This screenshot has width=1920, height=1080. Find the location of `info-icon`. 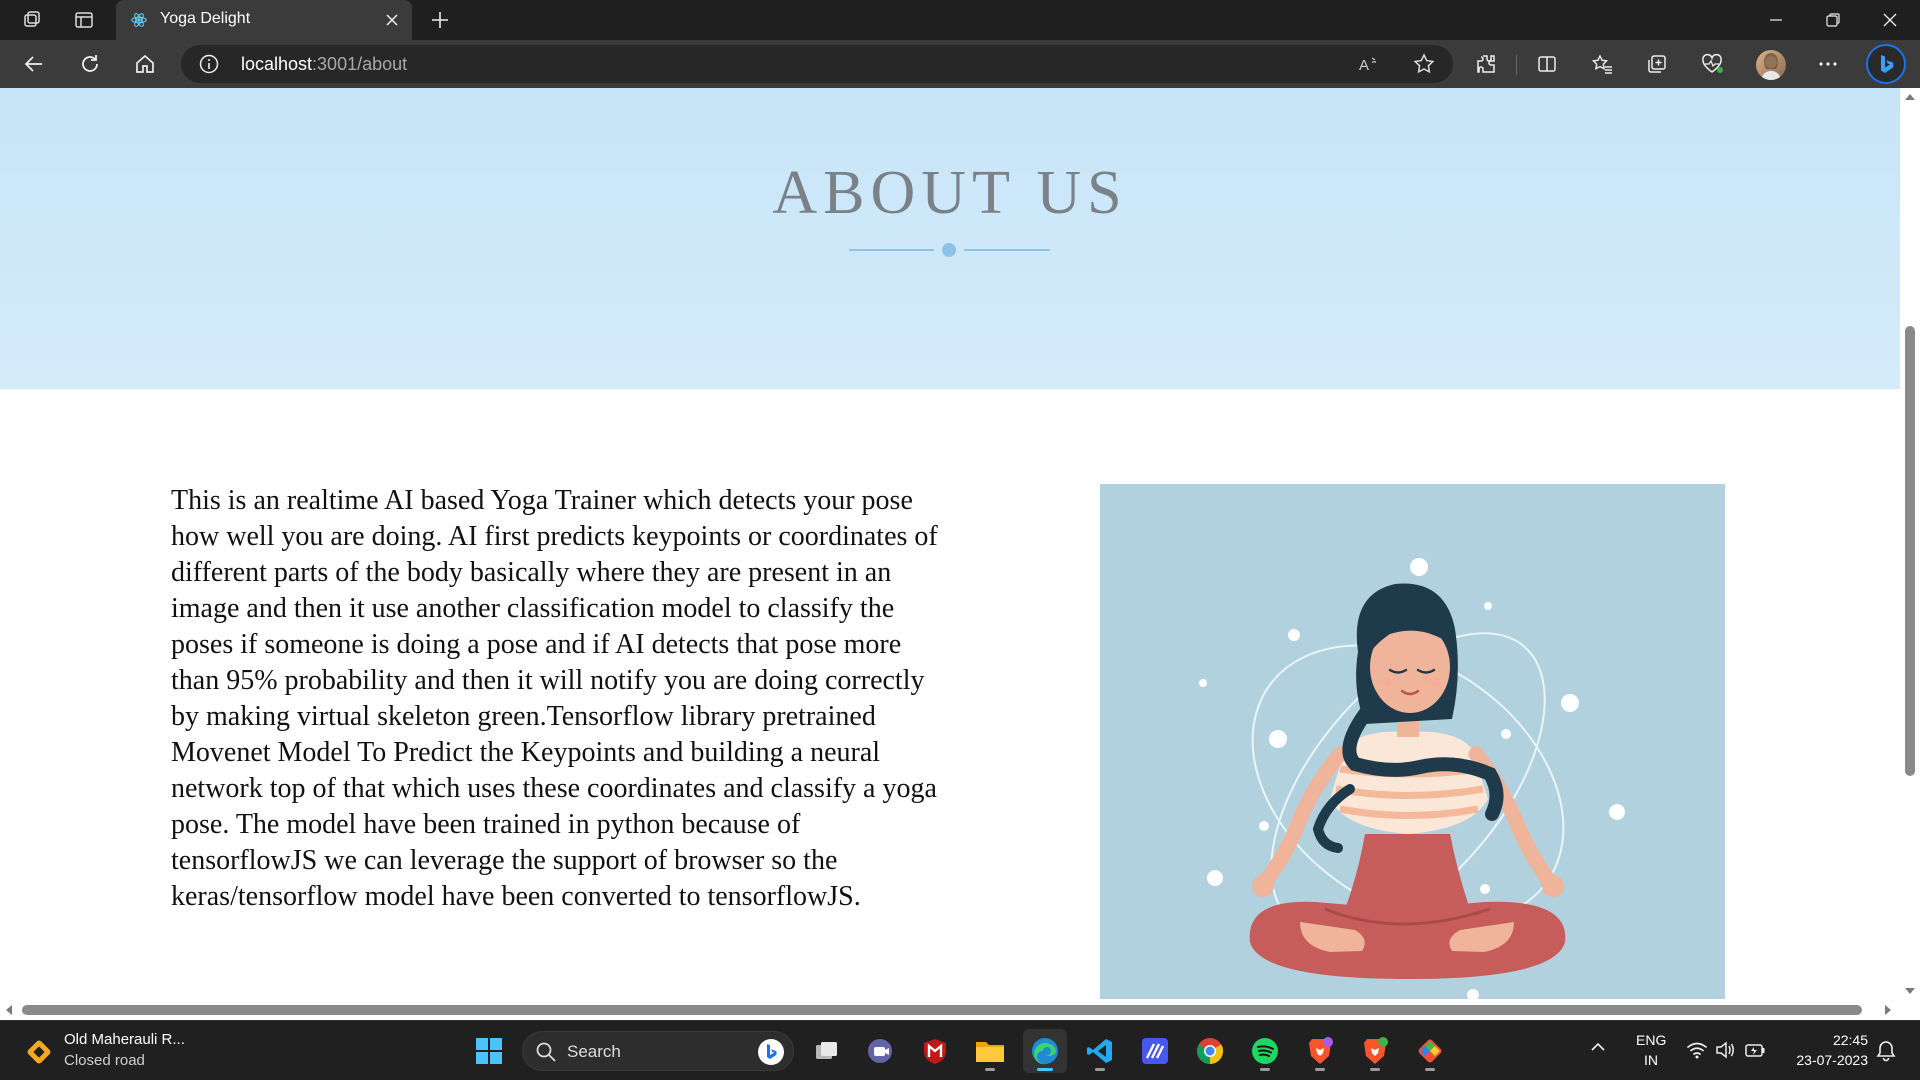

info-icon is located at coordinates (209, 64).